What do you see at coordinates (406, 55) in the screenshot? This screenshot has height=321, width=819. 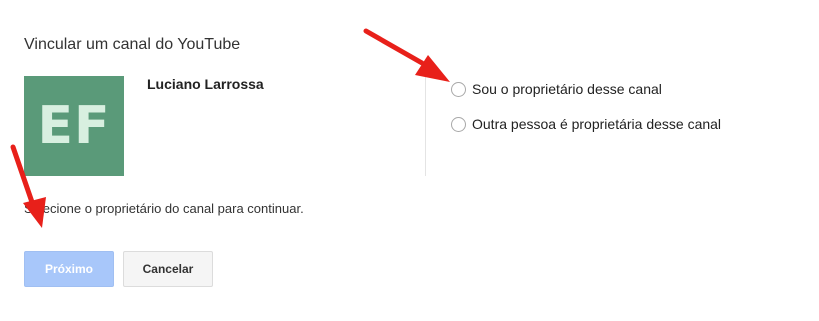 I see `arrow-to-radio-icon` at bounding box center [406, 55].